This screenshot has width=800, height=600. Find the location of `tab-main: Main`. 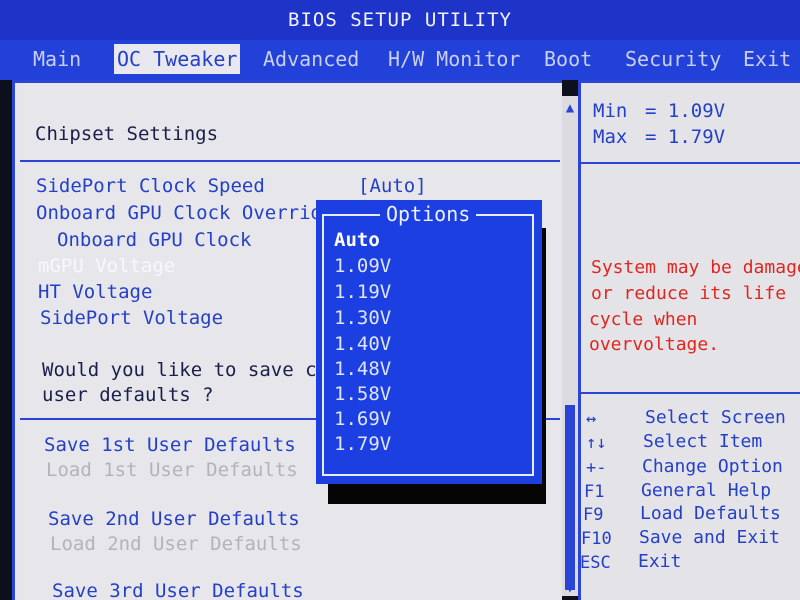

tab-main: Main is located at coordinates (57, 59).